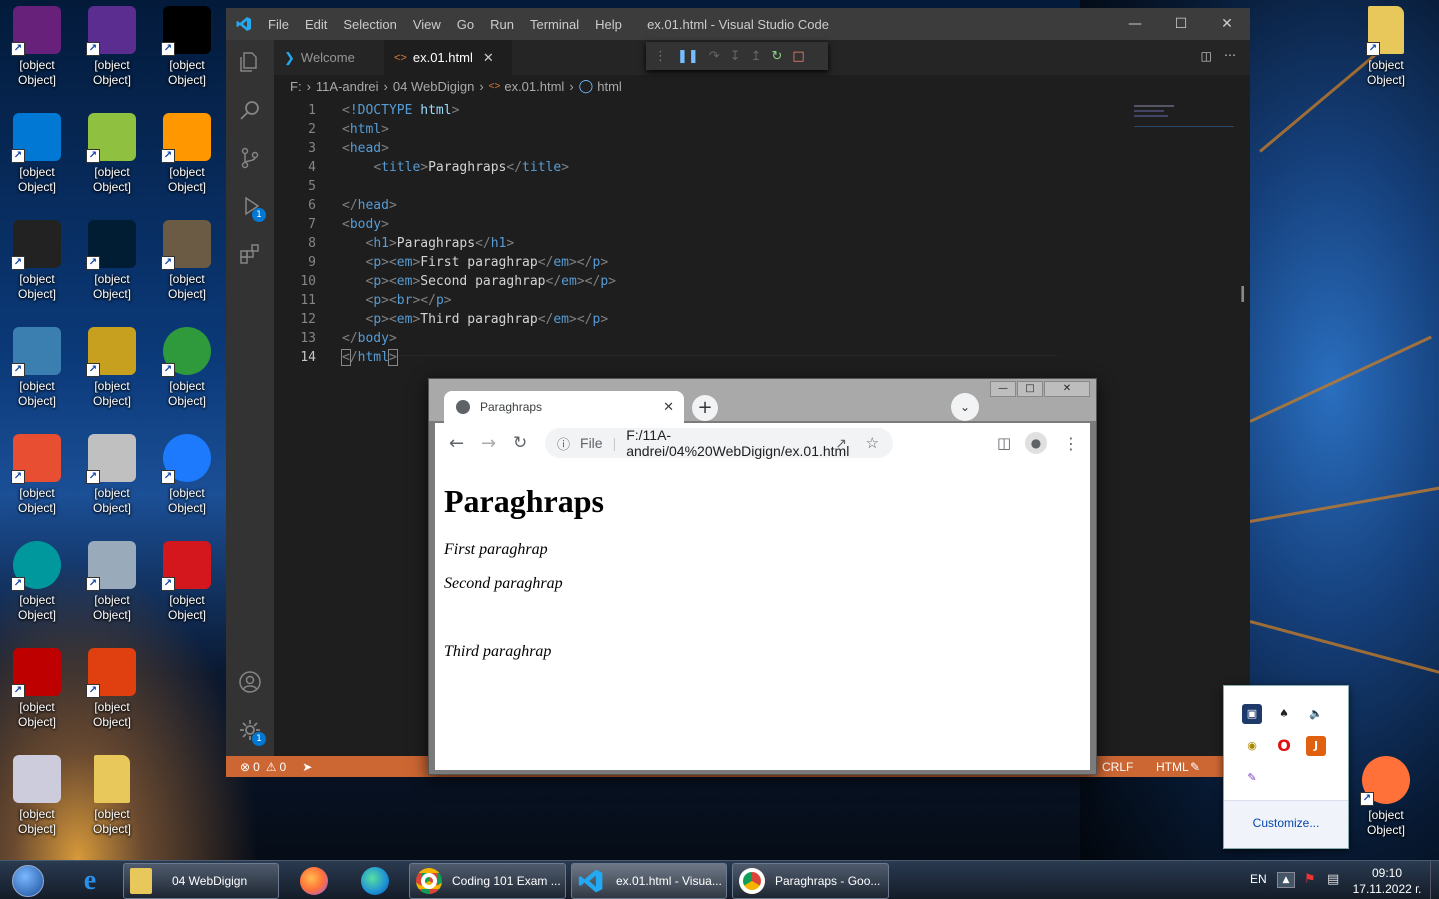 This screenshot has width=1439, height=899. Describe the element at coordinates (554, 24) in the screenshot. I see `menu-terminal: Terminal` at that location.